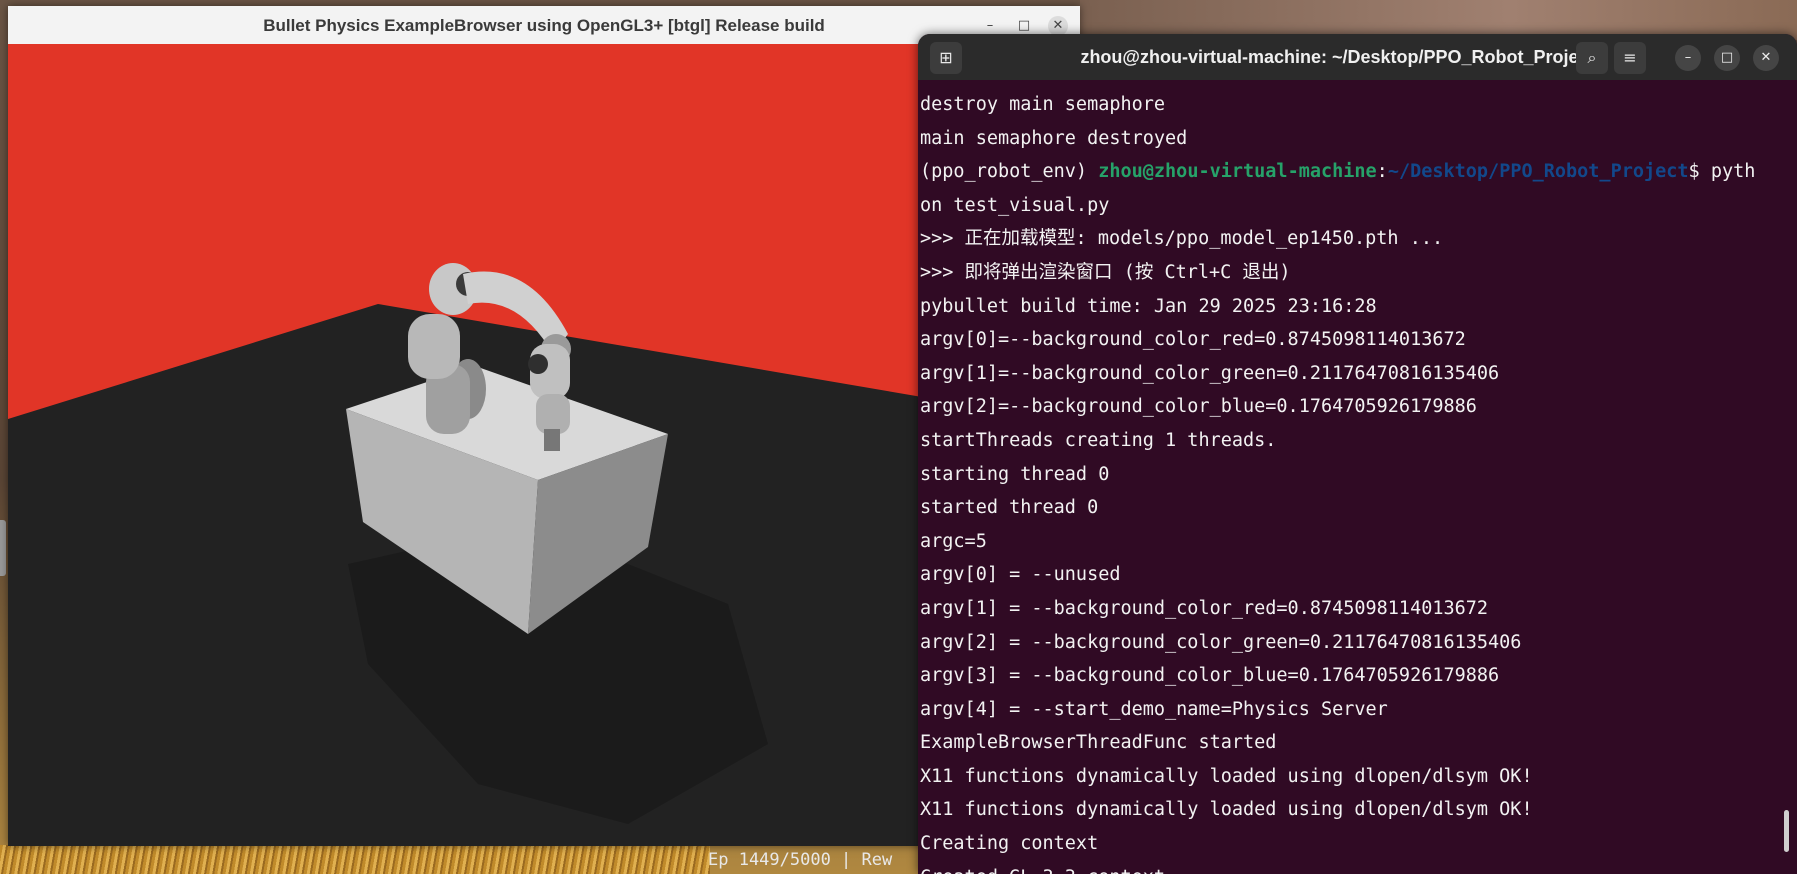 The height and width of the screenshot is (874, 1797). Describe the element at coordinates (1630, 58) in the screenshot. I see `menu-button: ≡` at that location.